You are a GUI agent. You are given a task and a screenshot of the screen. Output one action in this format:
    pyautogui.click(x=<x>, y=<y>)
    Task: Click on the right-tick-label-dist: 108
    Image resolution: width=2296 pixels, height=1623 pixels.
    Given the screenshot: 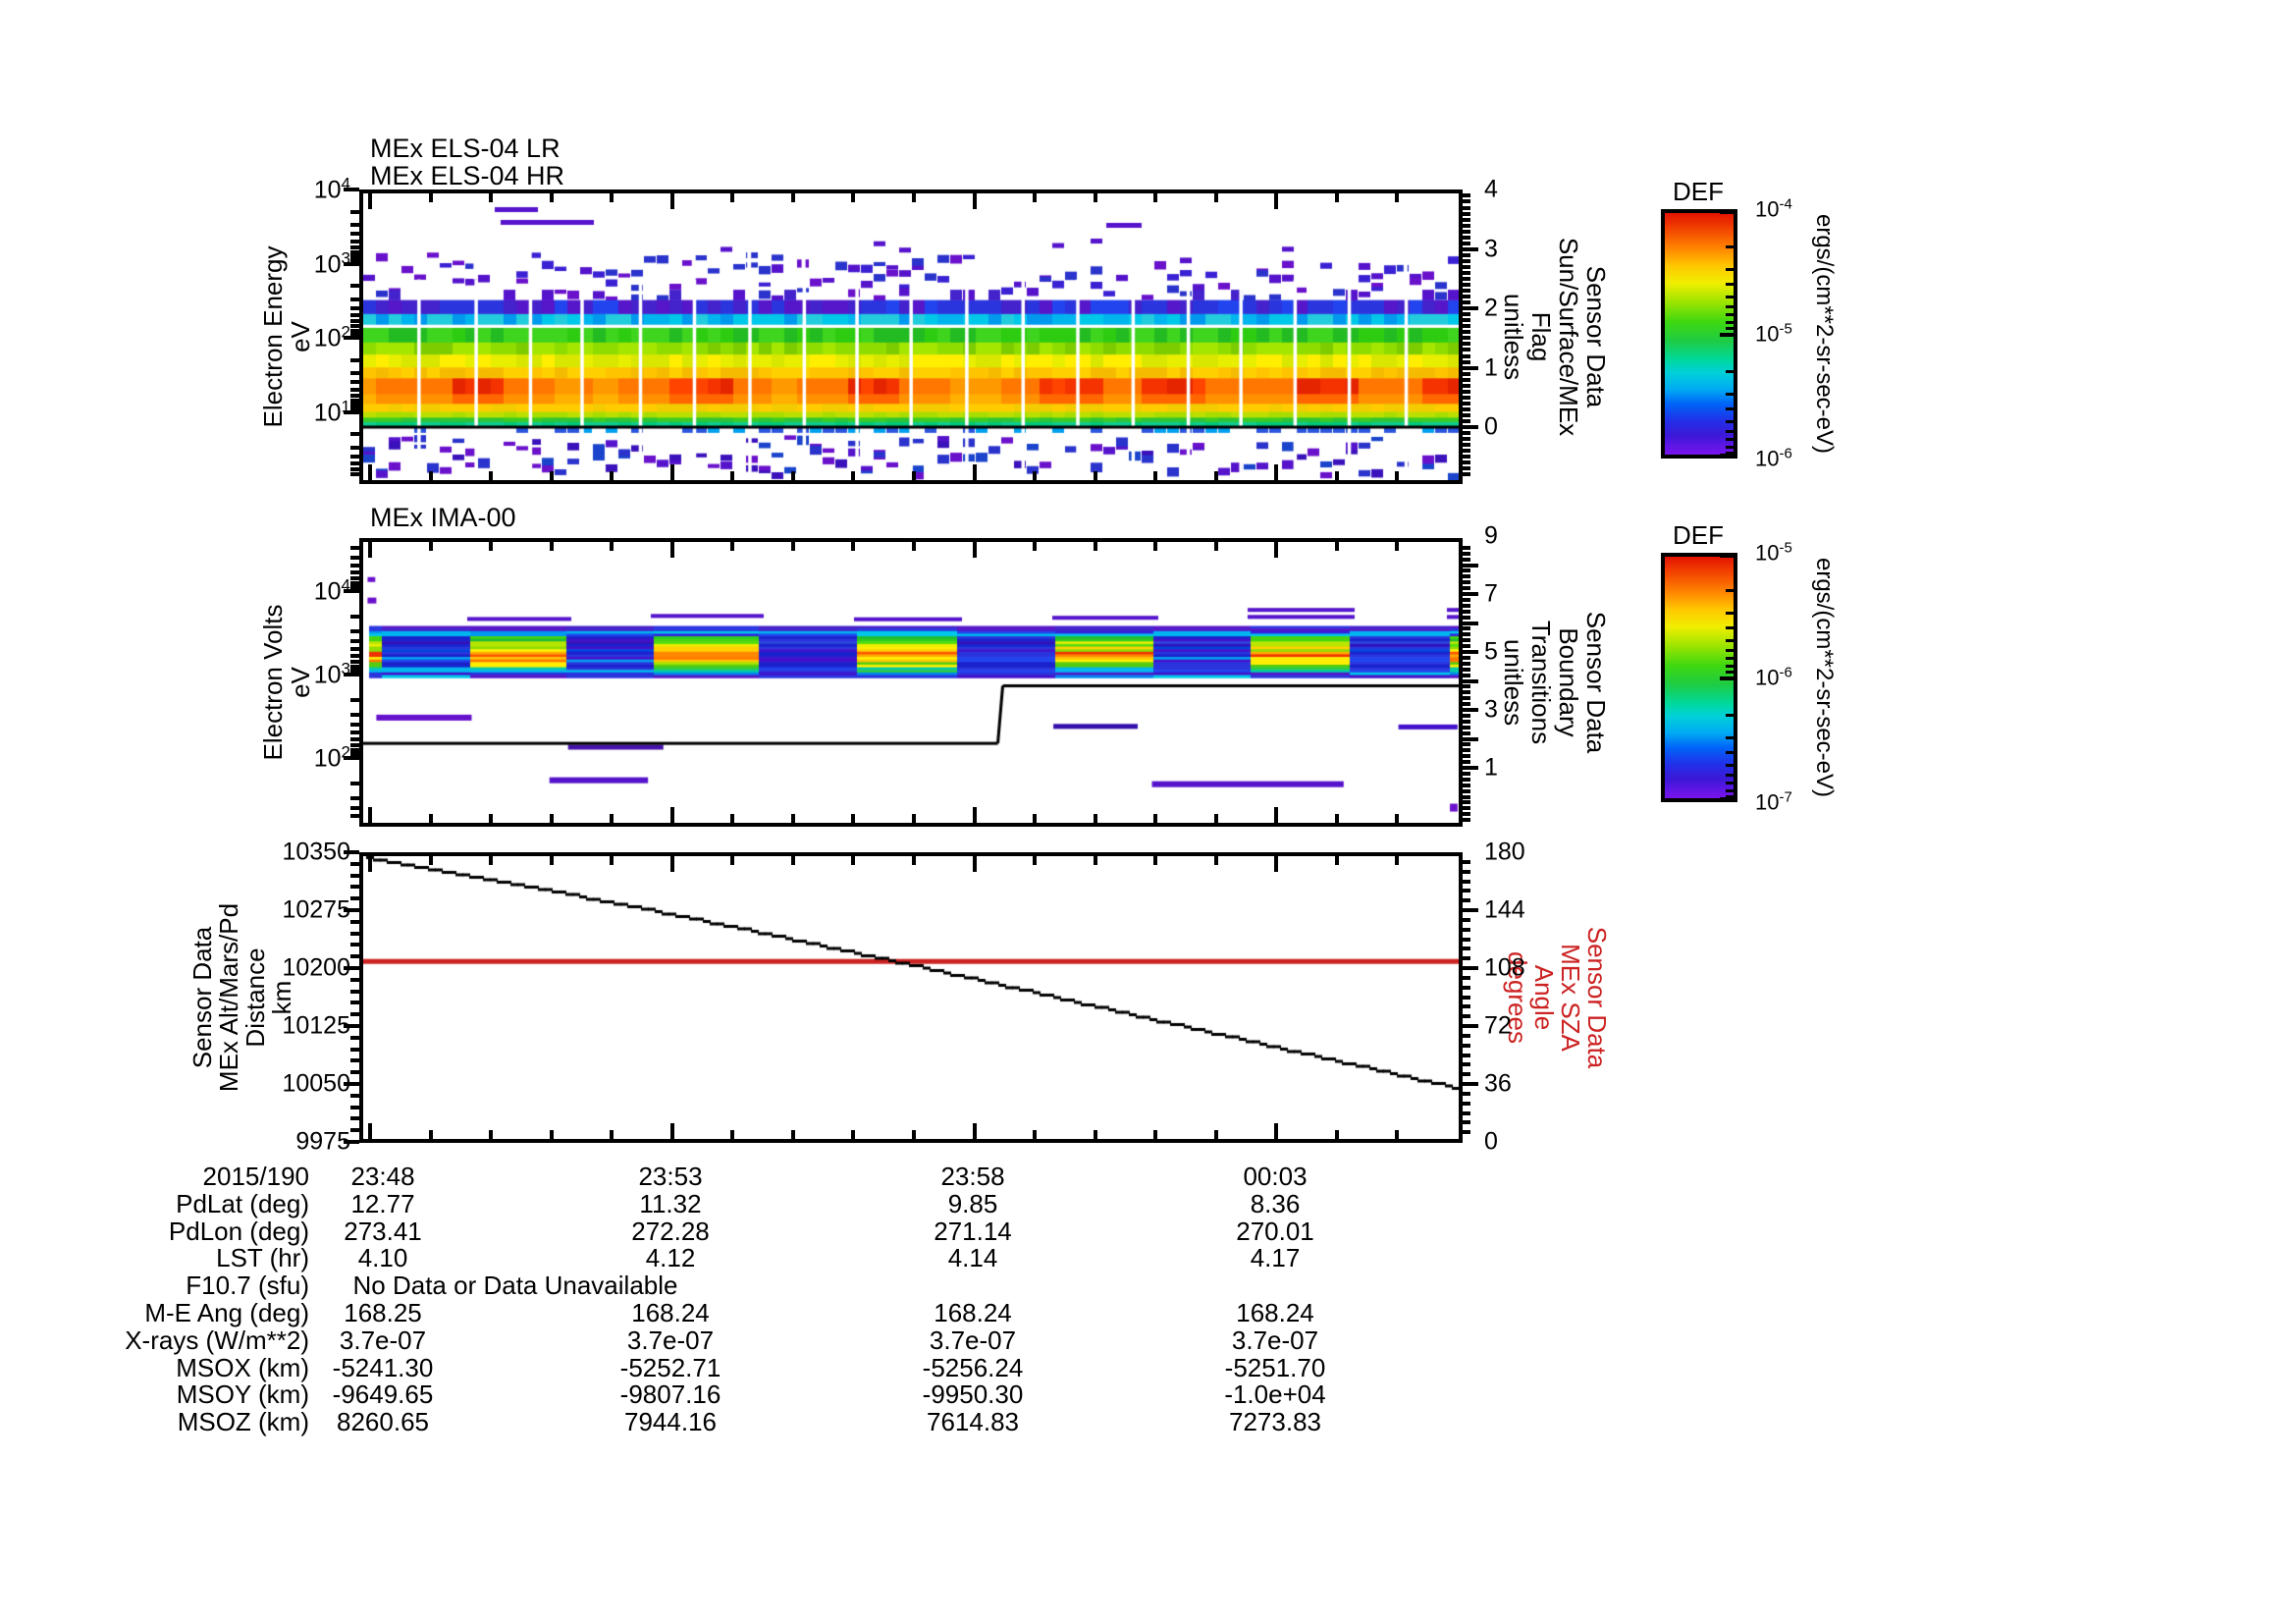 What is the action you would take?
    pyautogui.click(x=1504, y=967)
    